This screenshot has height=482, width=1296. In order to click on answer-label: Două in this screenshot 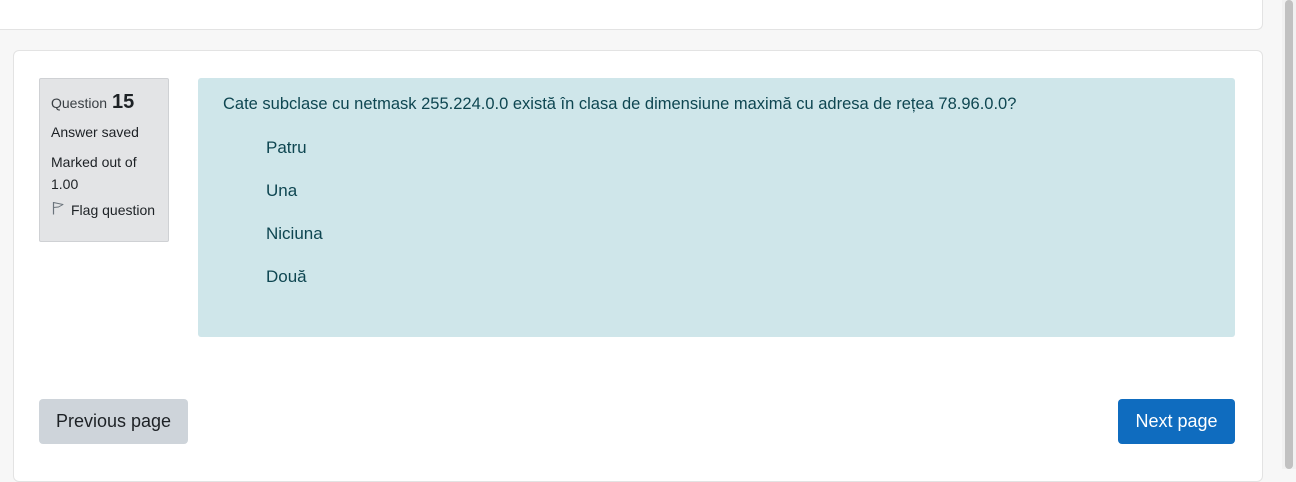, I will do `click(286, 276)`.